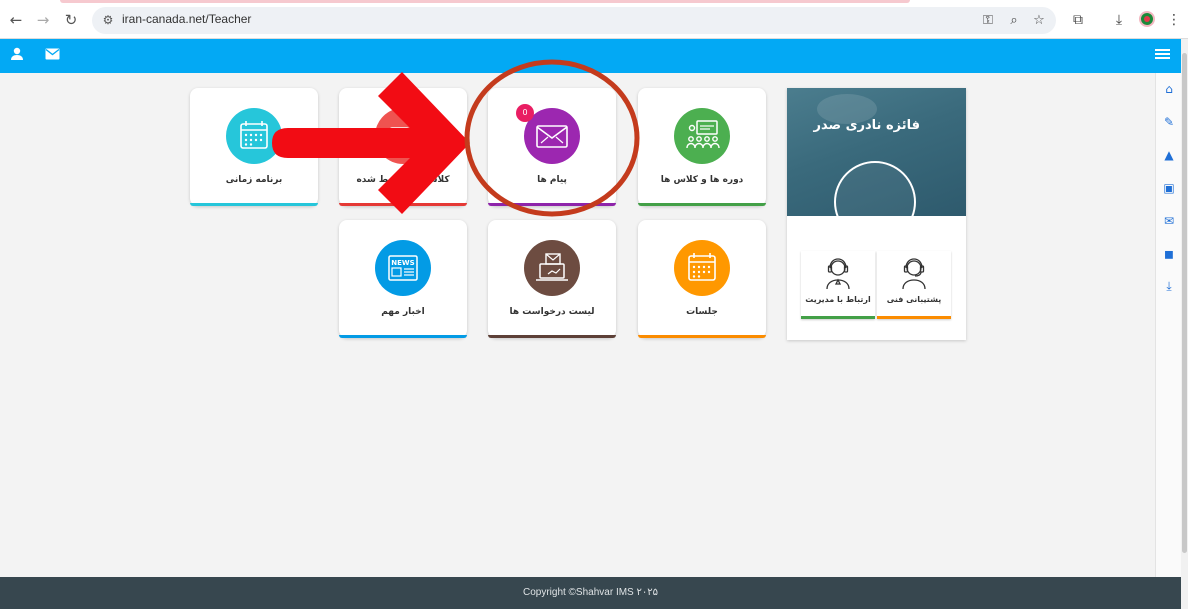 The width and height of the screenshot is (1188, 609). What do you see at coordinates (1168, 325) in the screenshot?
I see `side-nav: ⌂ ✎ ▲ ▣ ✉ ◼ ⤓` at bounding box center [1168, 325].